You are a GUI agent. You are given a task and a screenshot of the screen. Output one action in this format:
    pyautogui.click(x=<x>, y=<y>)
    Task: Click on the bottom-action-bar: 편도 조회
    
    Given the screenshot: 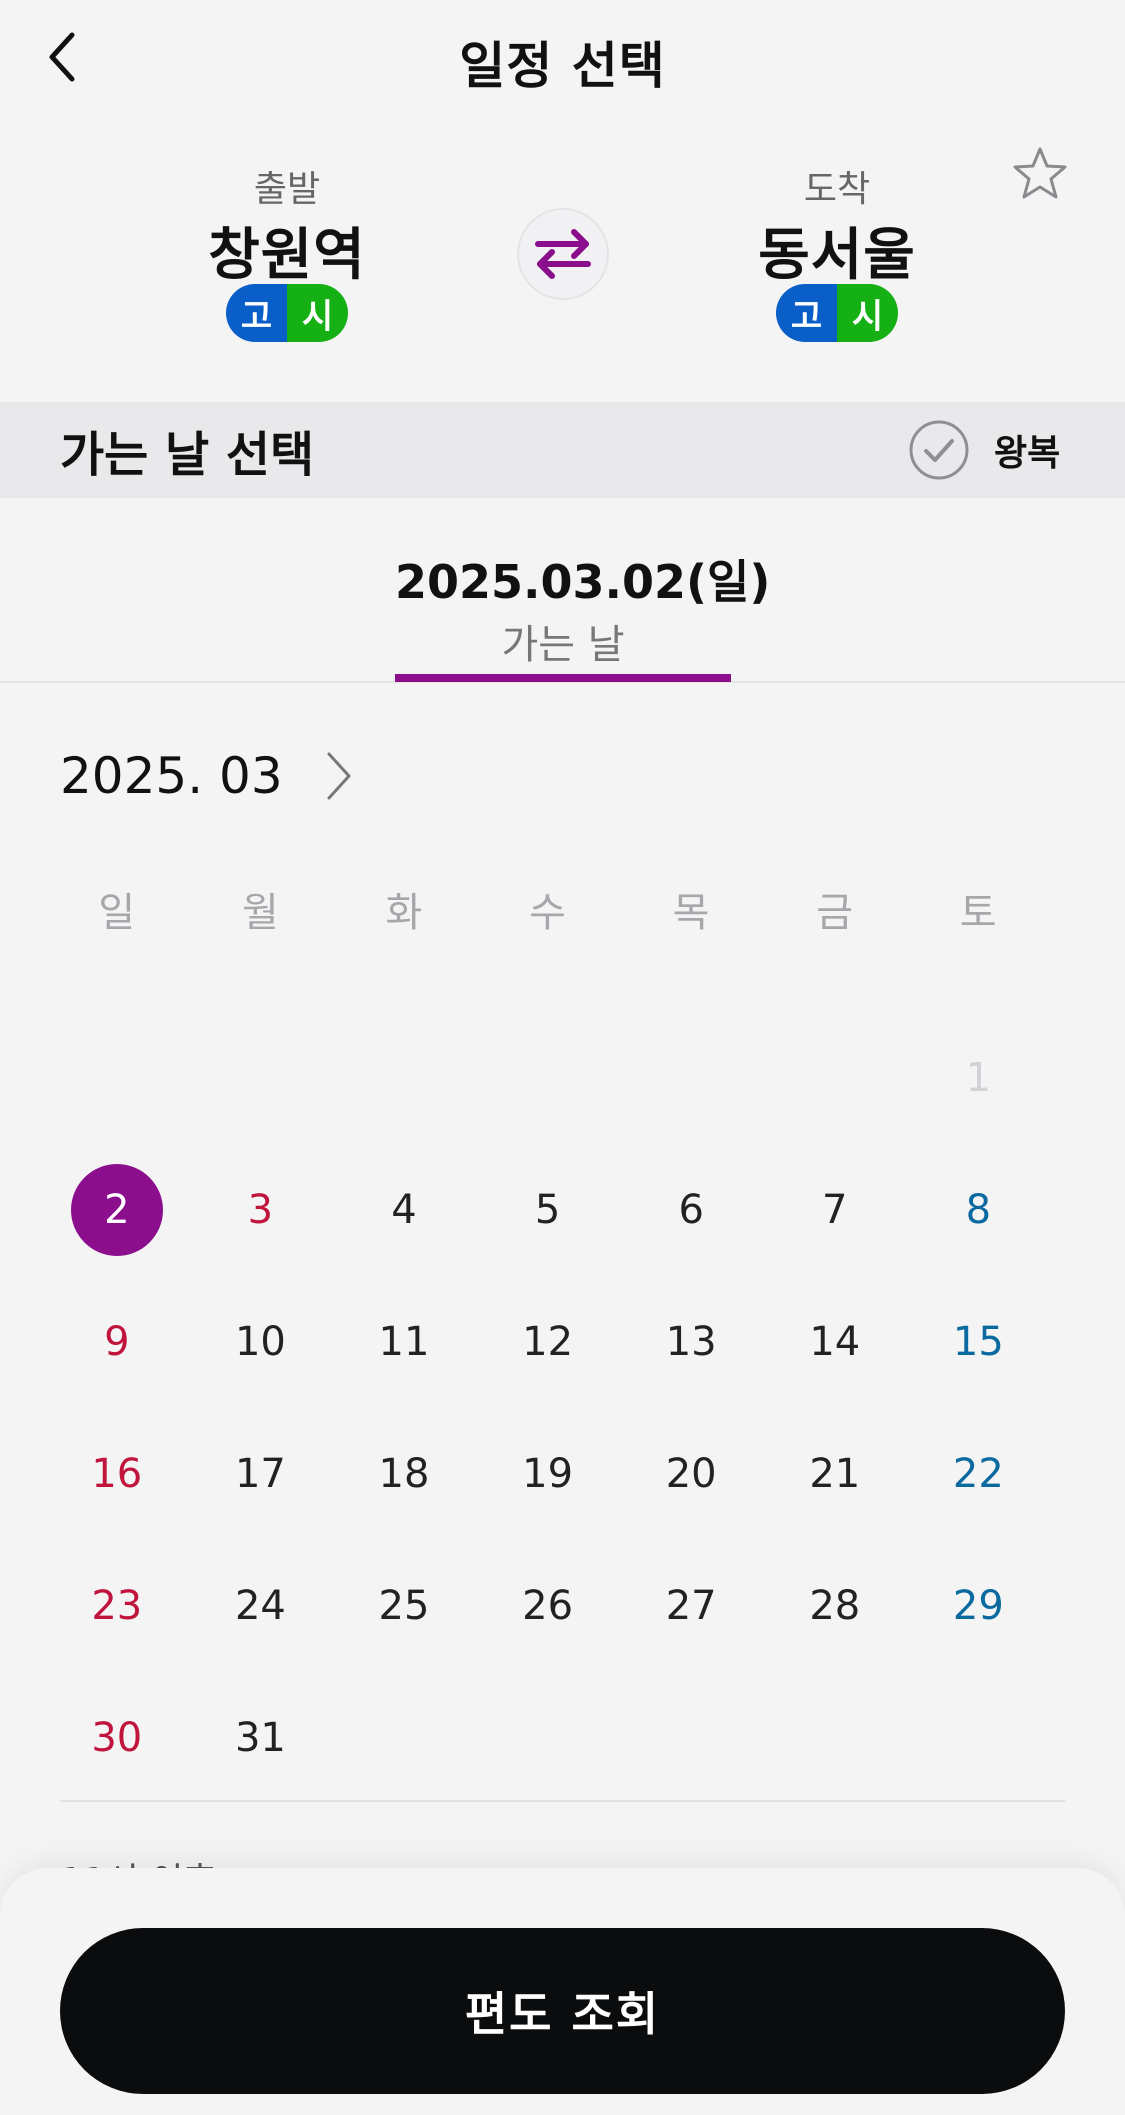 What is the action you would take?
    pyautogui.click(x=562, y=1991)
    